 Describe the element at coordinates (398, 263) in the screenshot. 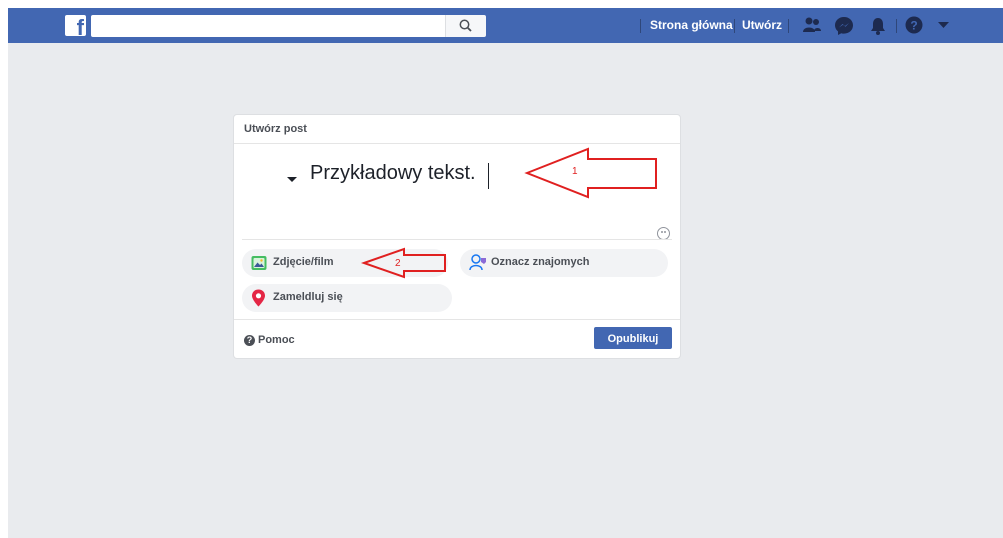

I see `annotation-label-2: 2` at that location.